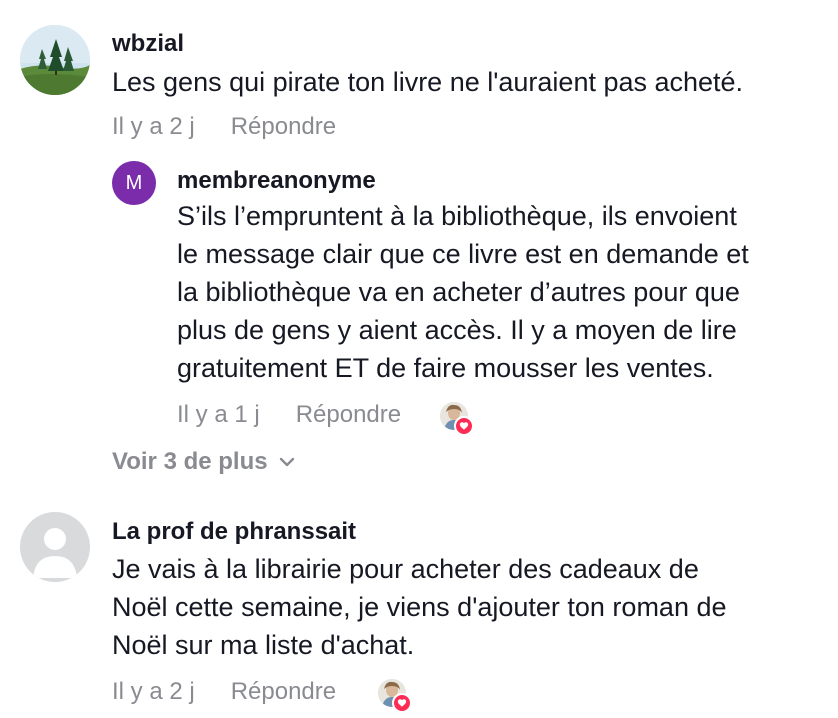 This screenshot has width=838, height=718. Describe the element at coordinates (289, 415) in the screenshot. I see `reply-meta: Il y a 1 j Répondre` at that location.